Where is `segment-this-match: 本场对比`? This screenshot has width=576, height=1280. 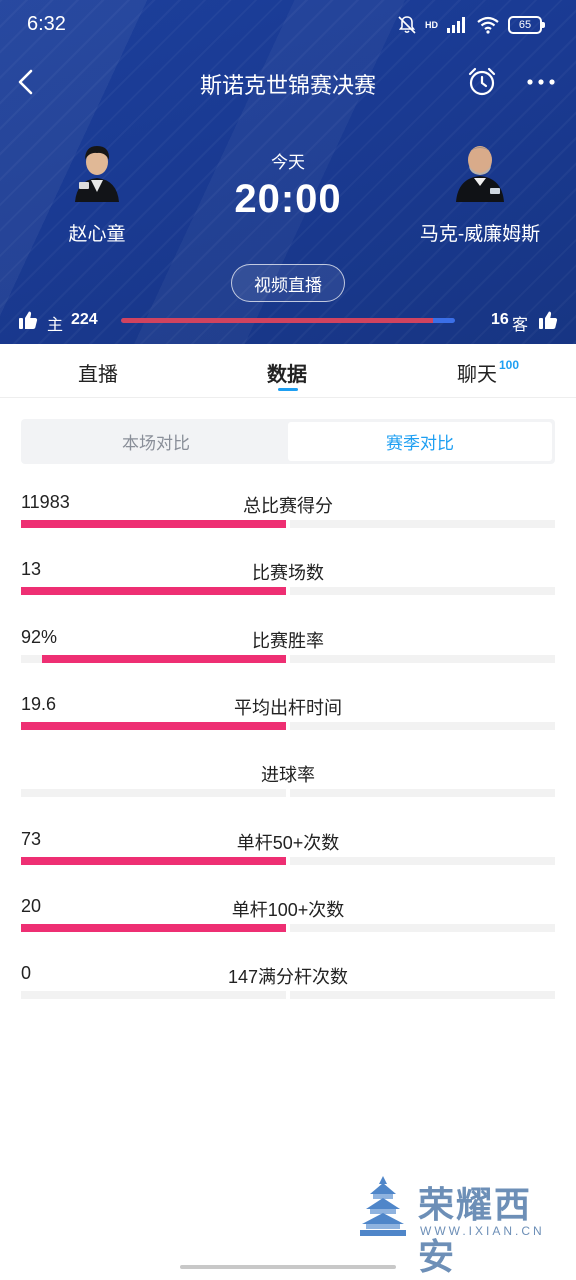 segment-this-match: 本场对比 is located at coordinates (156, 441).